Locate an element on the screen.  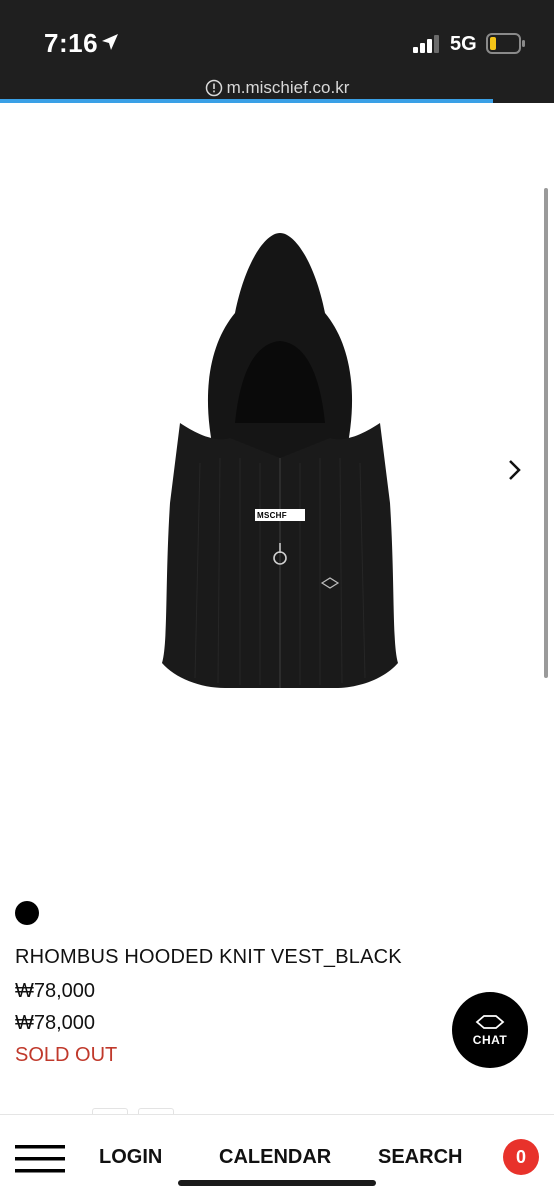
hamburger-menu-icon is located at coordinates (40, 1159).